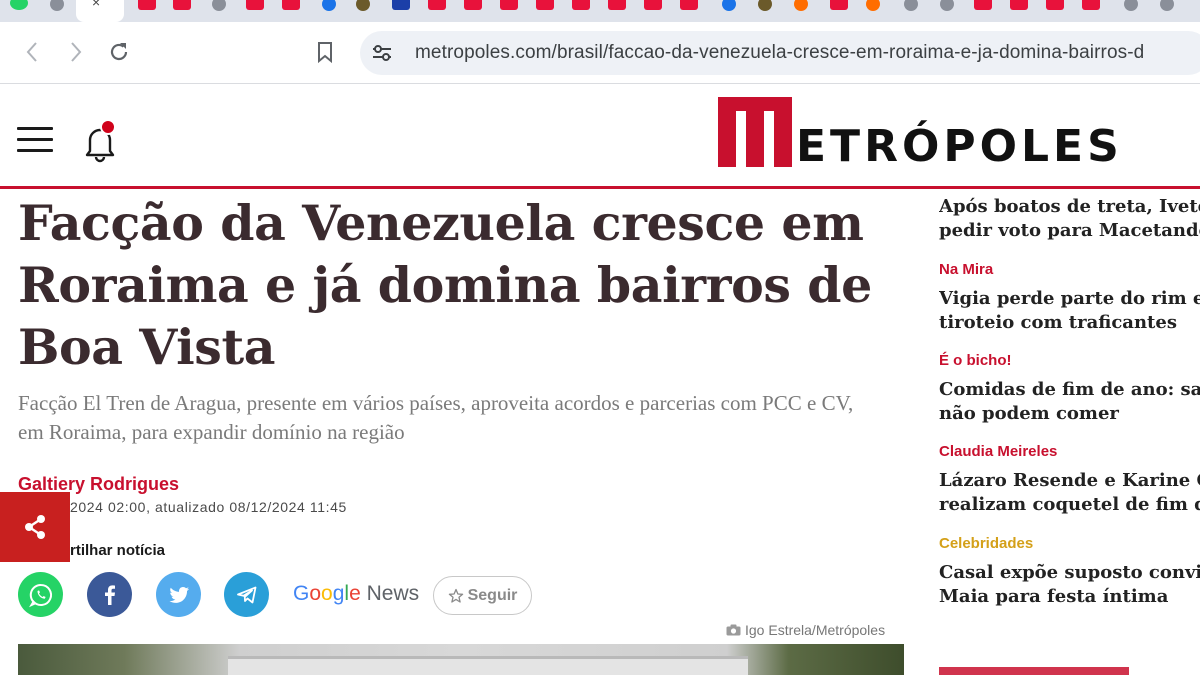 This screenshot has width=1200, height=675. Describe the element at coordinates (1069, 231) in the screenshot. I see `sidebar-news-title-line: pedir voto para Macetando` at that location.